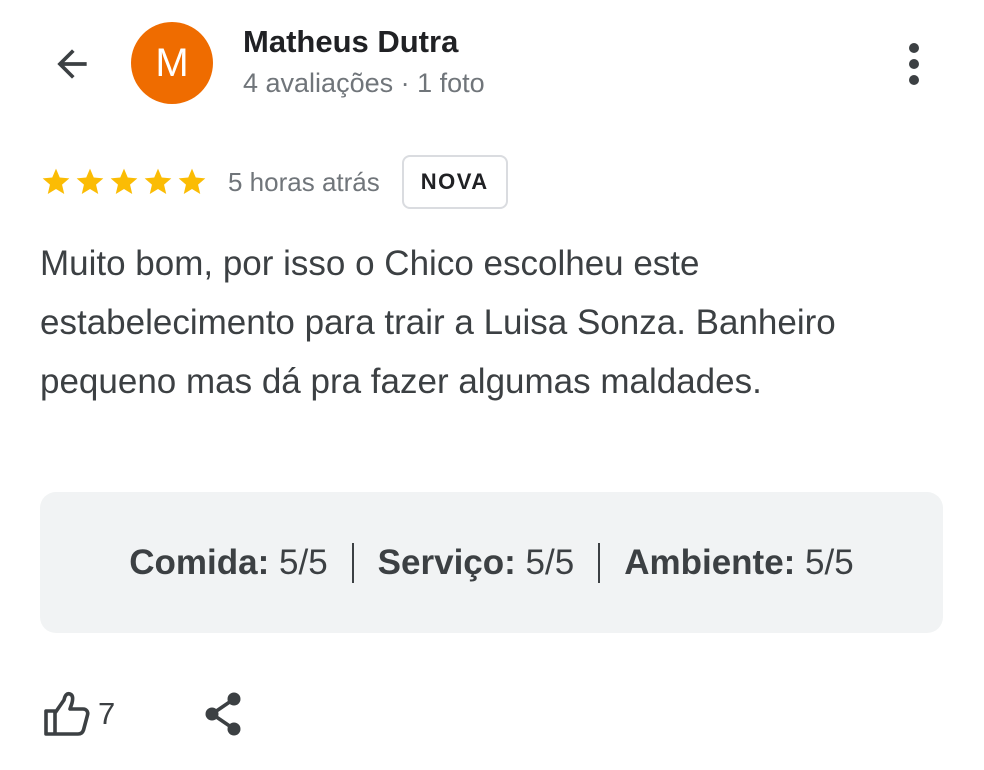 Image resolution: width=984 pixels, height=770 pixels. I want to click on arrow-back-icon, so click(72, 64).